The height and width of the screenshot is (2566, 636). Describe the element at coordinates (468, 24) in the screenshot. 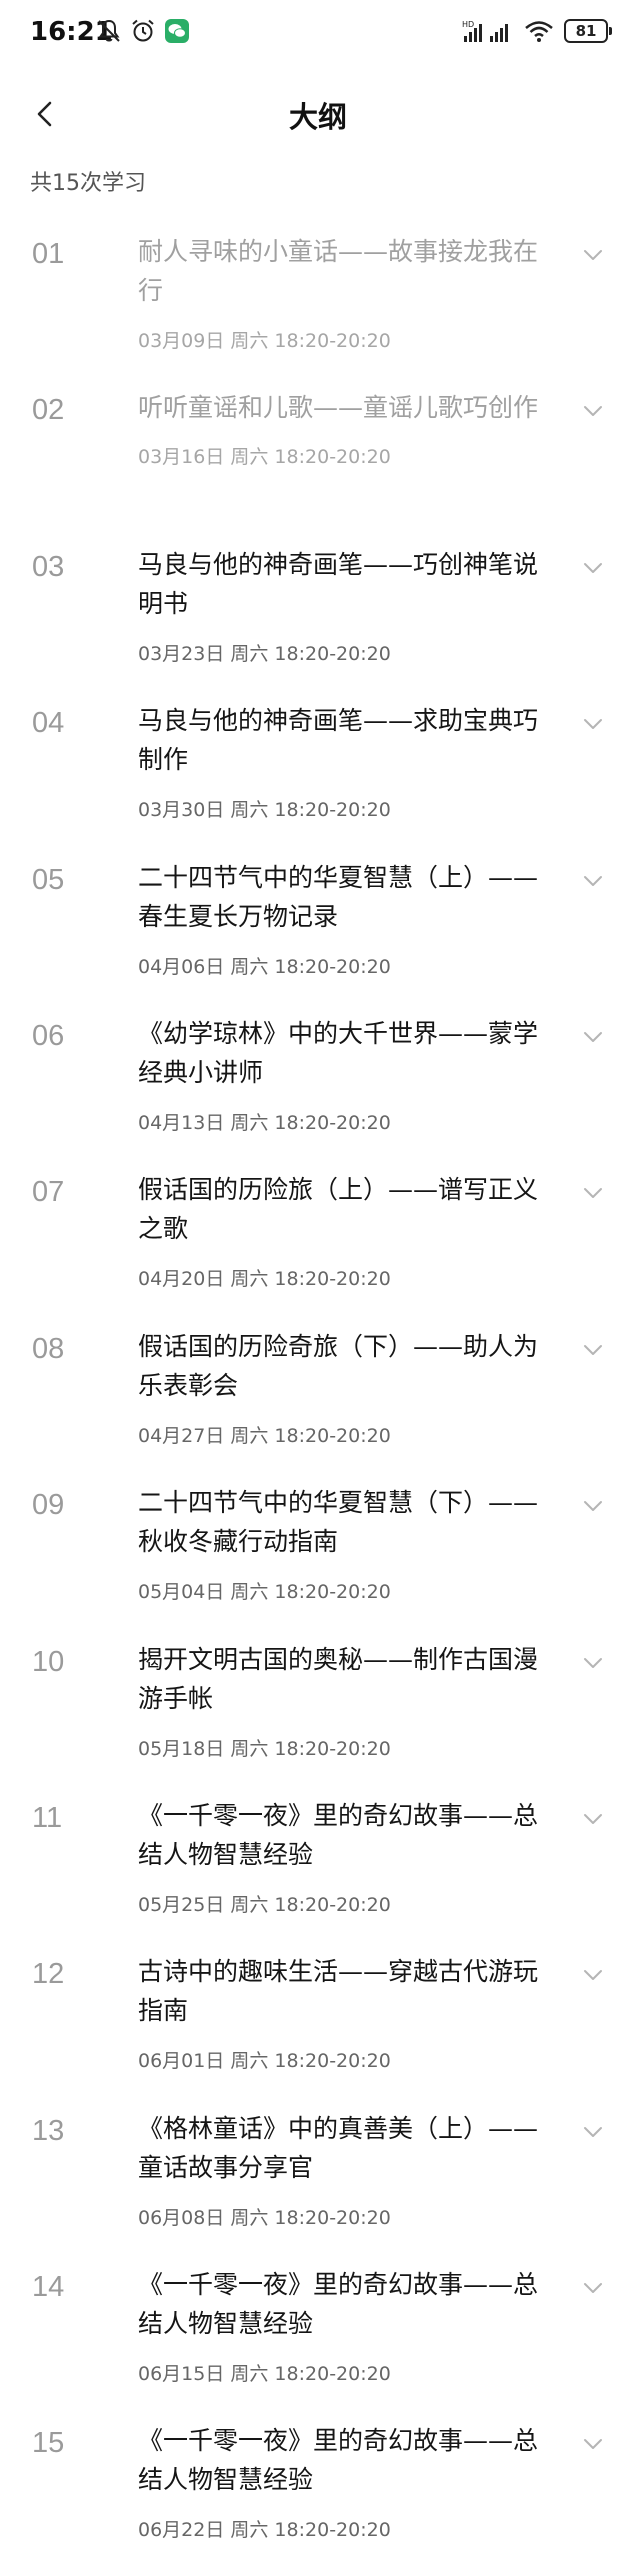

I see `network-label: HD` at that location.